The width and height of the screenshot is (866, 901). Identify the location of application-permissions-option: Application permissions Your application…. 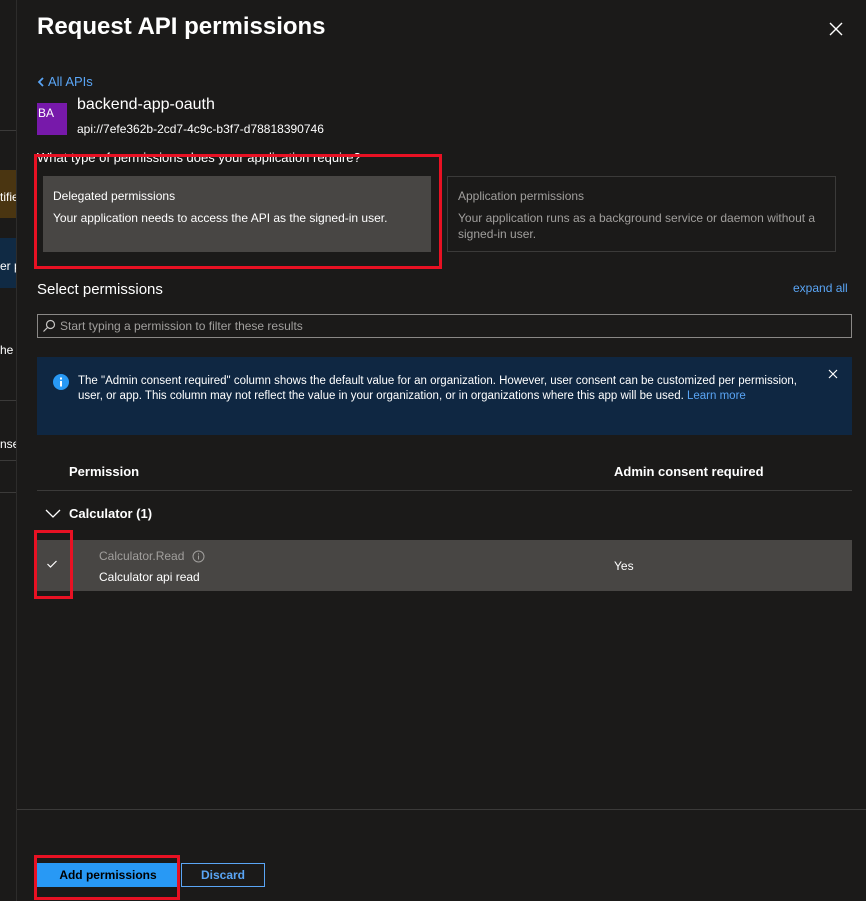
(641, 214).